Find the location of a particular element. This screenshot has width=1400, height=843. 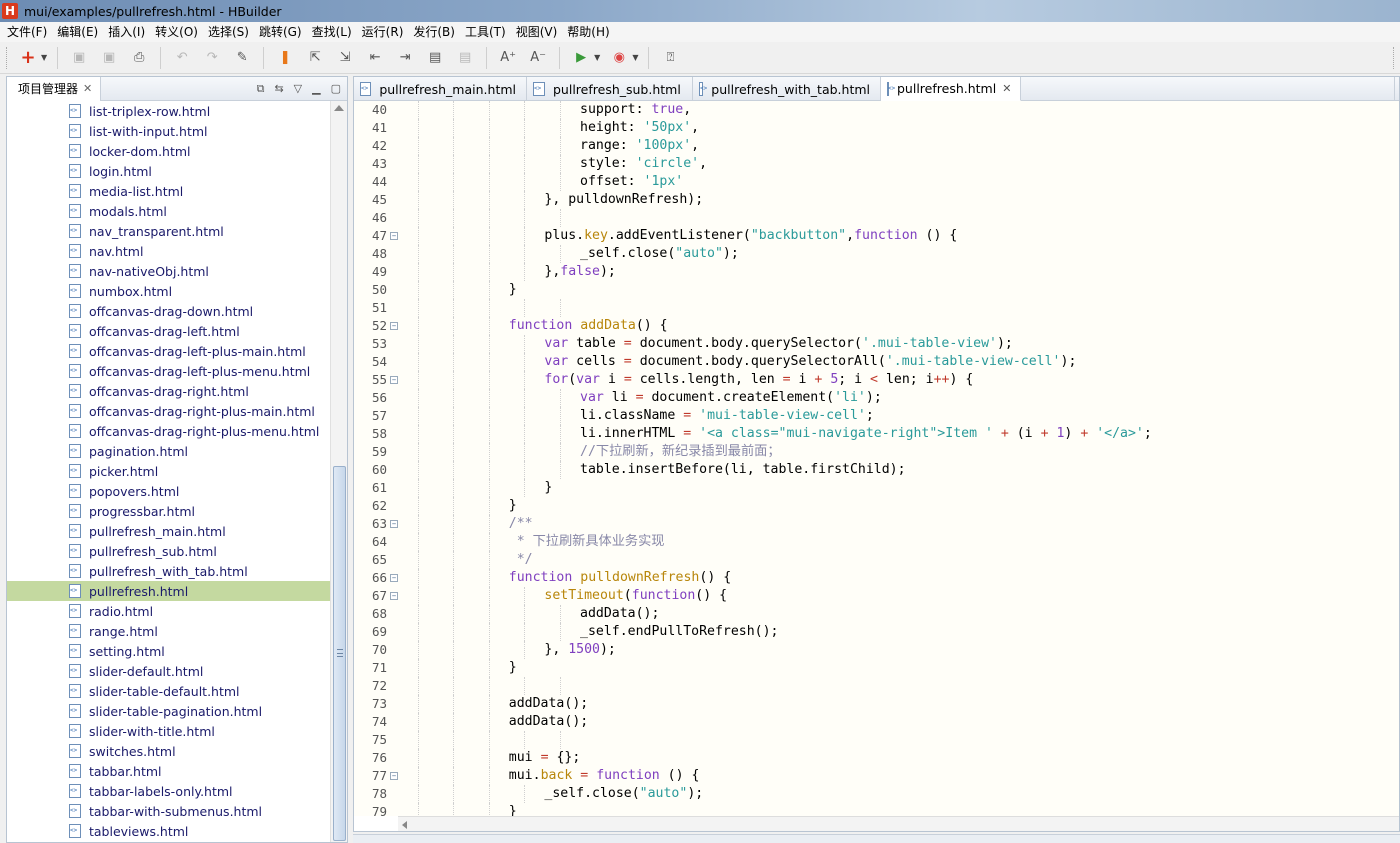

maximize-icon: ▢ is located at coordinates (336, 88).